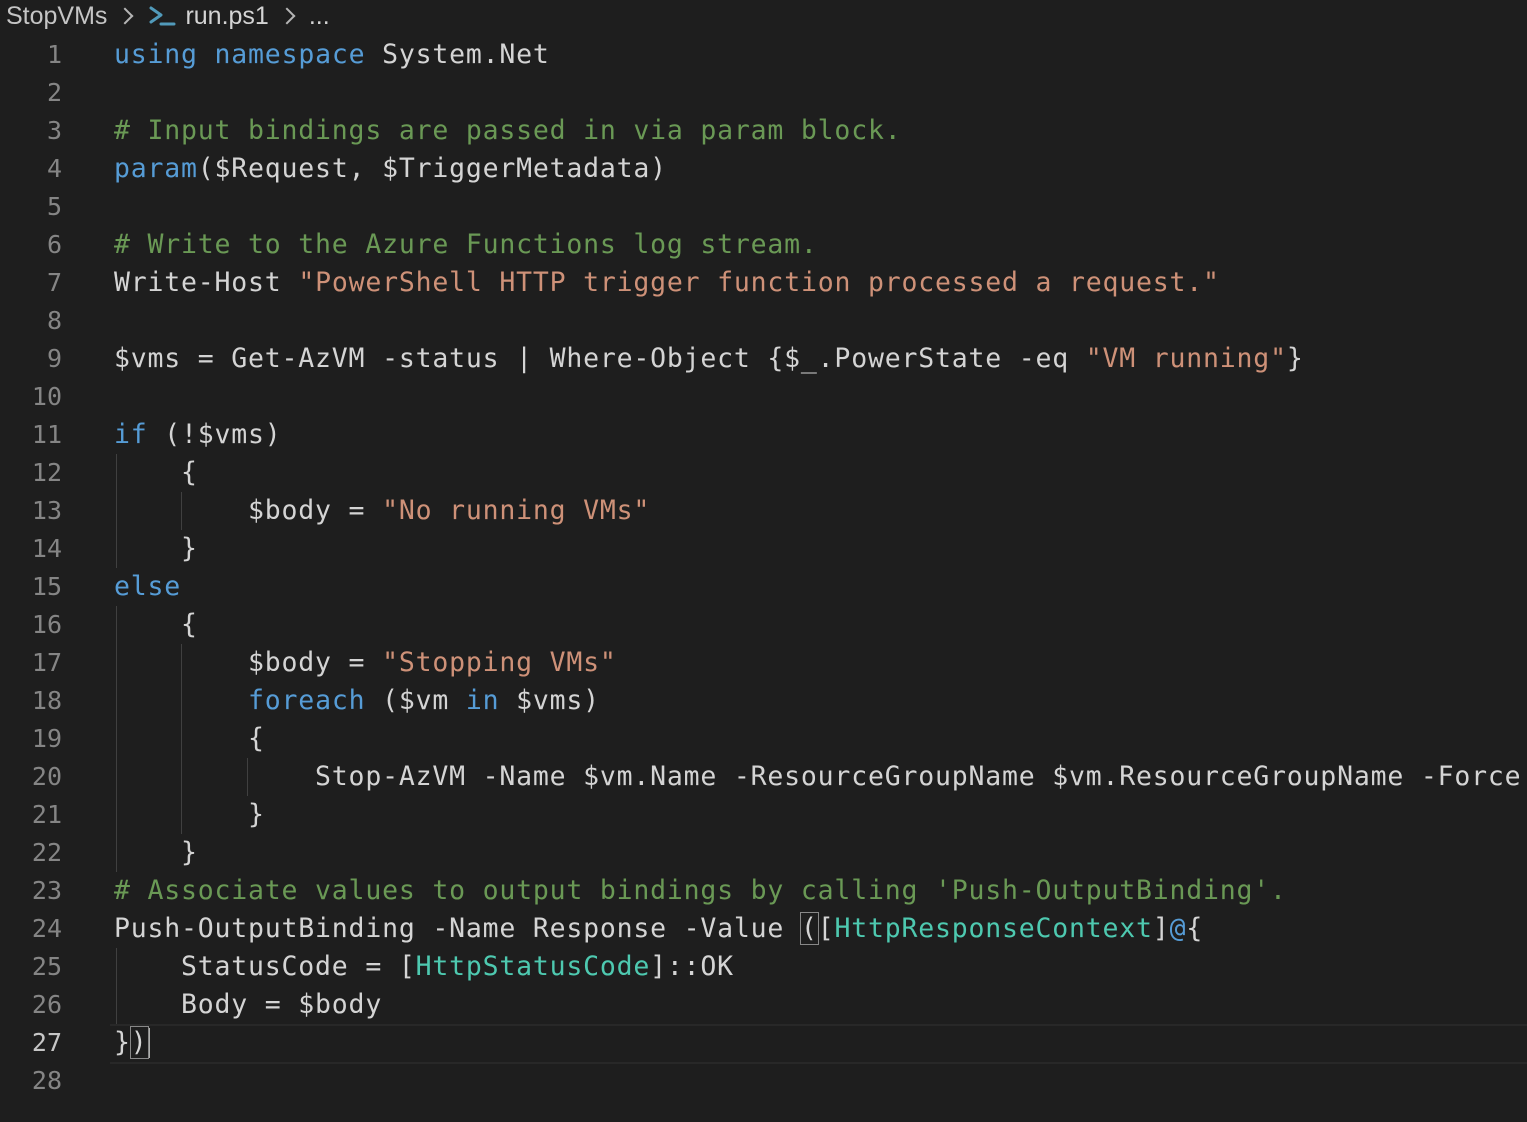  What do you see at coordinates (54, 54) in the screenshot?
I see `line-number: 1` at bounding box center [54, 54].